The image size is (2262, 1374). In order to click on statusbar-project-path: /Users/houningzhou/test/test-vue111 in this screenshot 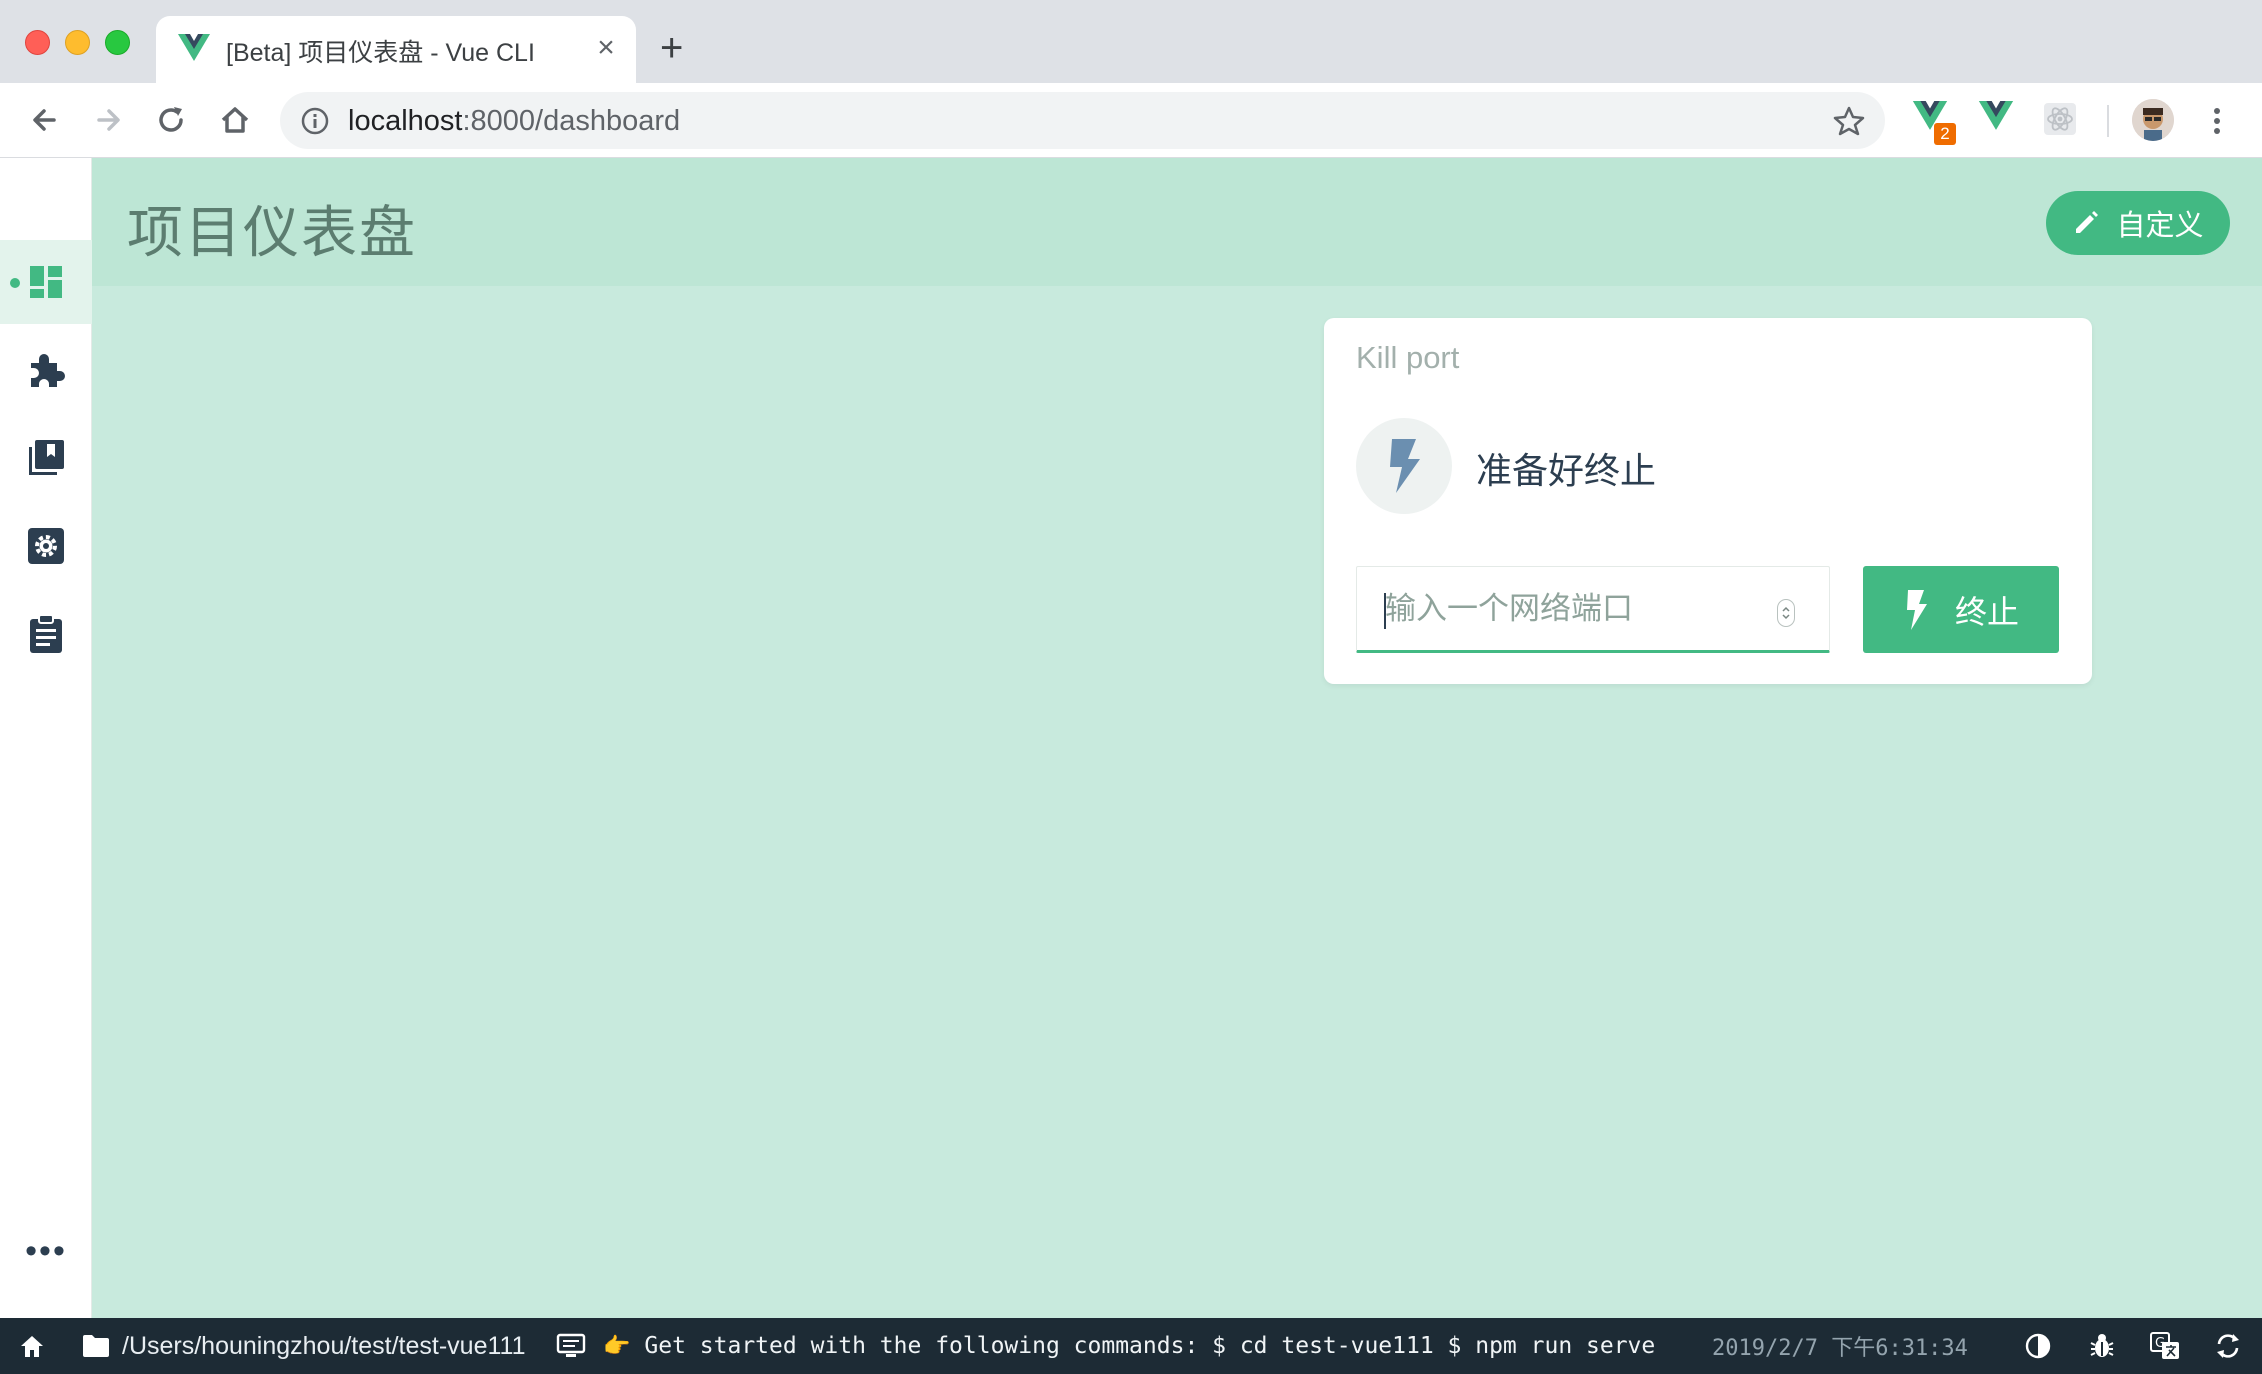, I will do `click(303, 1346)`.